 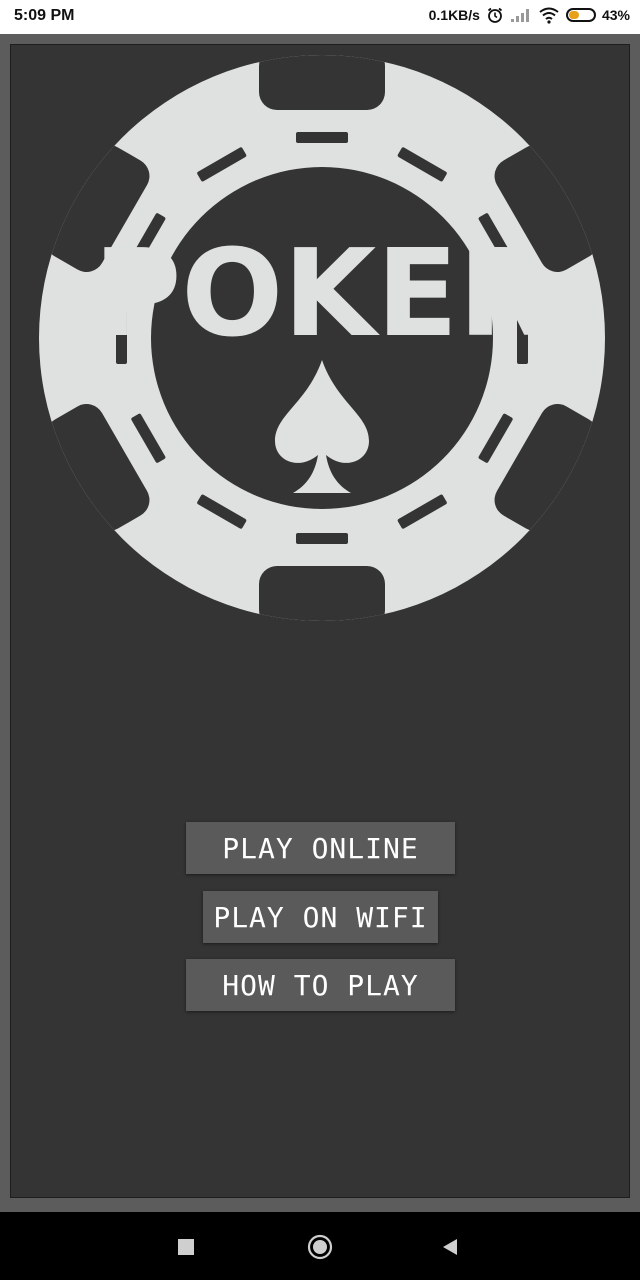 What do you see at coordinates (320, 985) in the screenshot?
I see `how-to-play-button: HOW TO PLAY` at bounding box center [320, 985].